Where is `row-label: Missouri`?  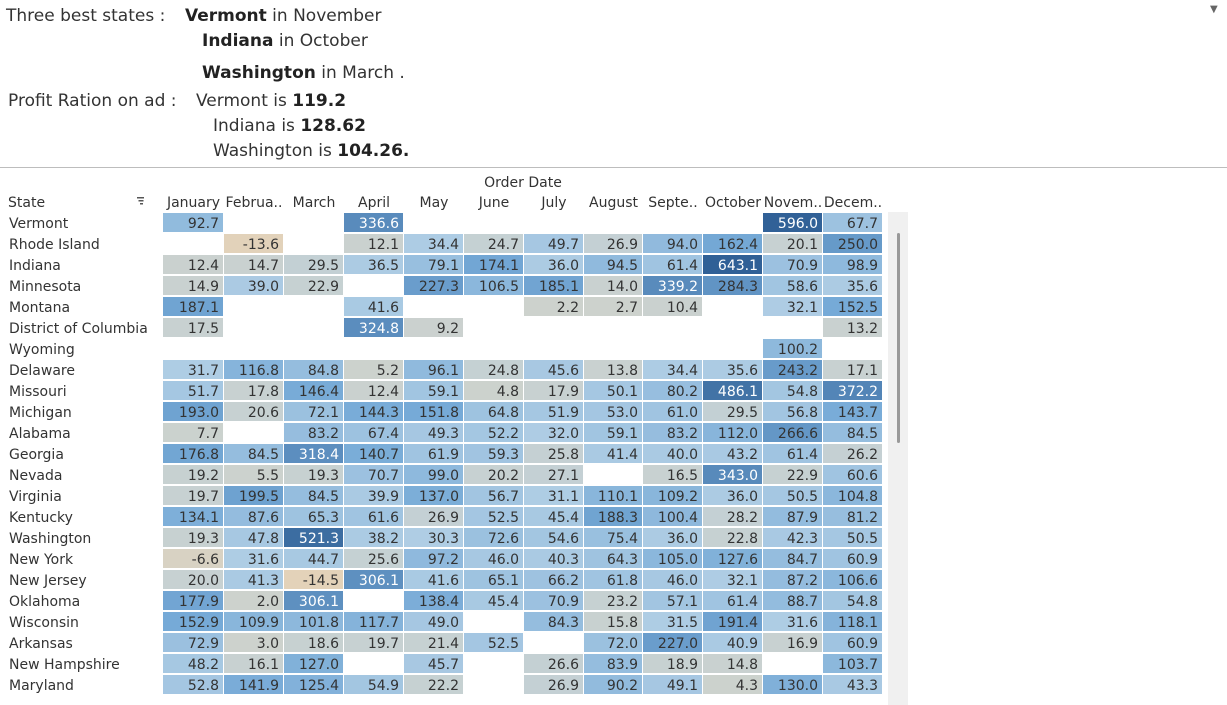
row-label: Missouri is located at coordinates (38, 392).